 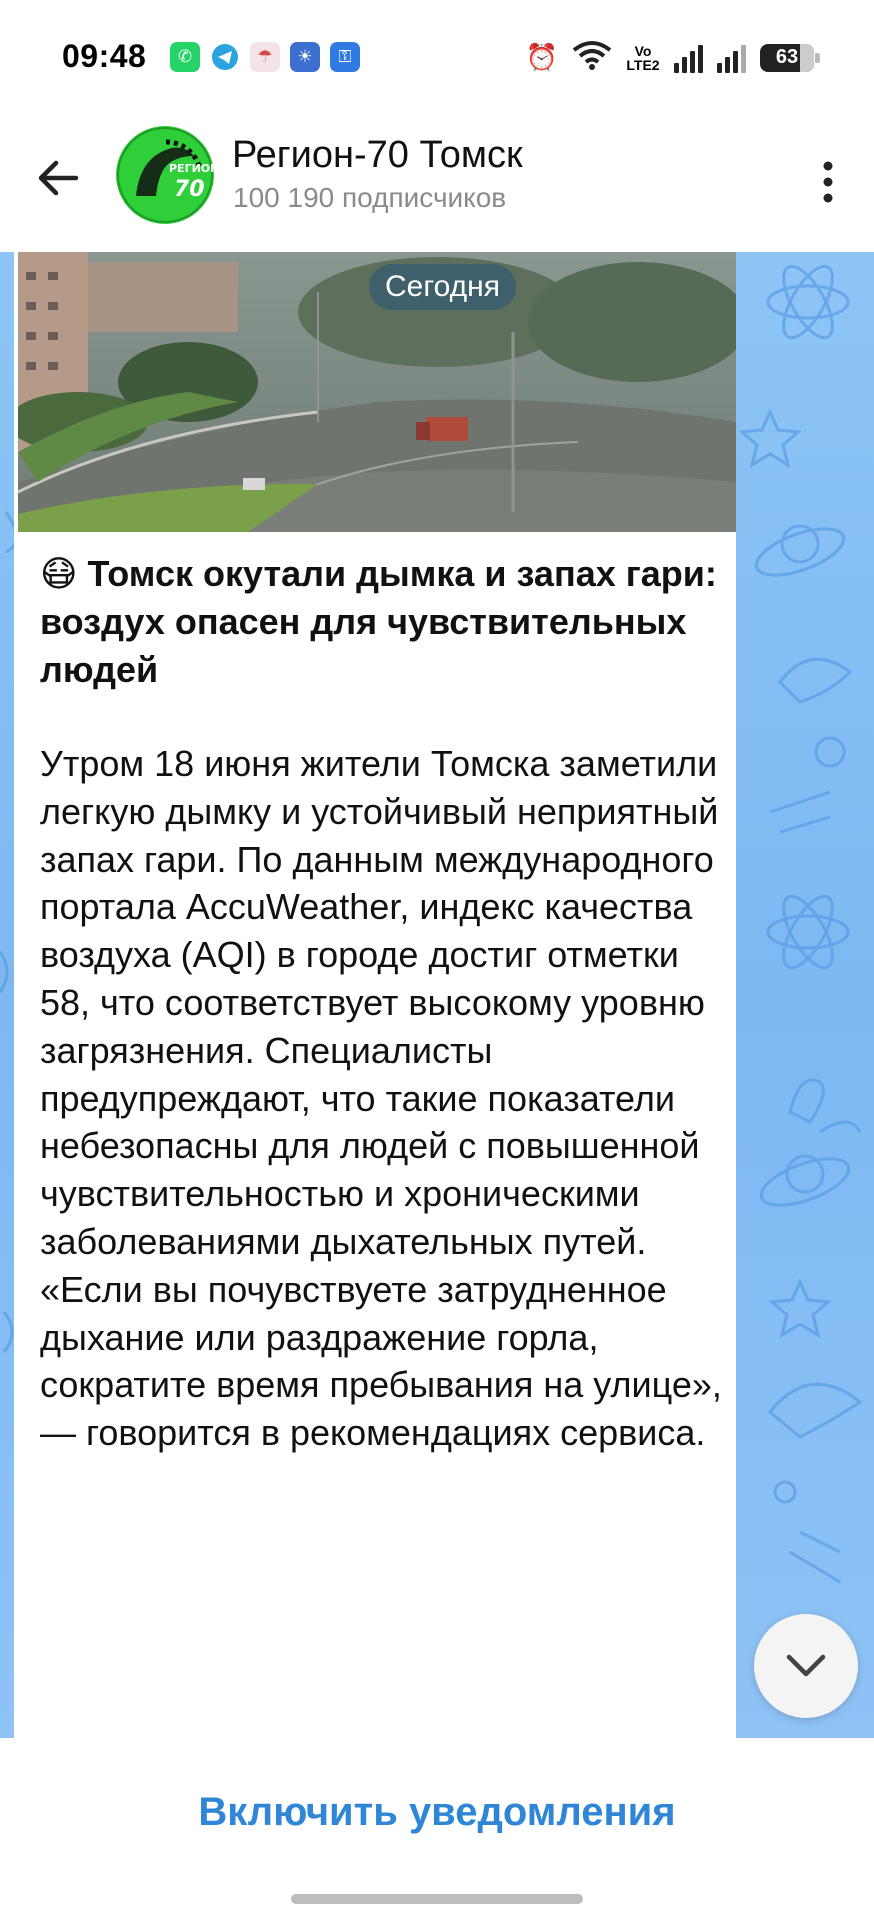 What do you see at coordinates (437, 1812) in the screenshot?
I see `enable-notifications-button: Включить уведомления` at bounding box center [437, 1812].